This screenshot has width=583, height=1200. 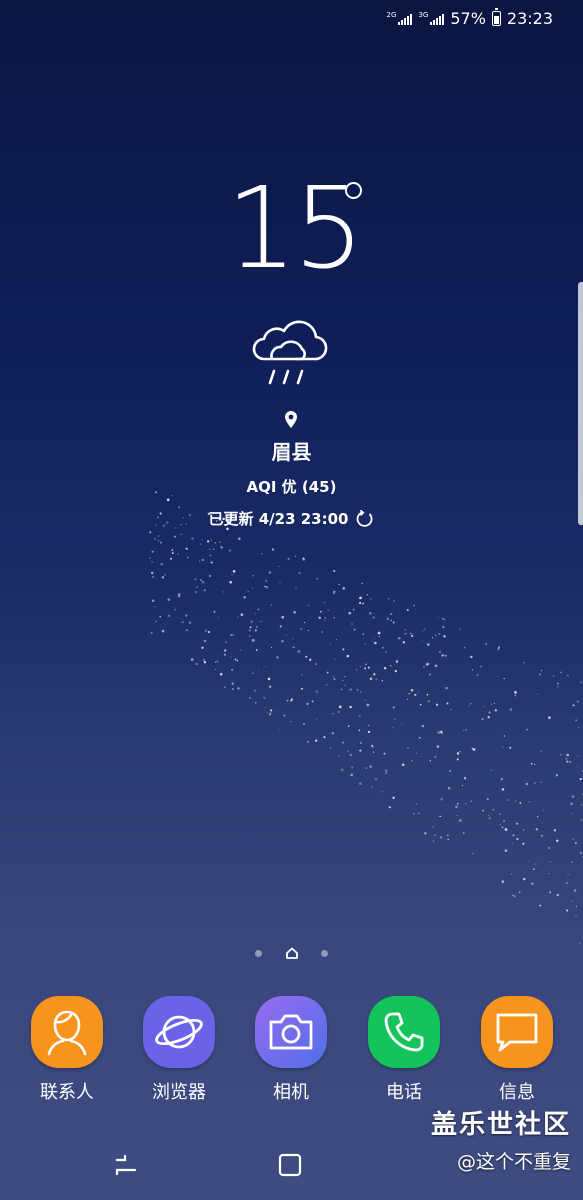 I want to click on recent-apps-button, so click(x=126, y=1165).